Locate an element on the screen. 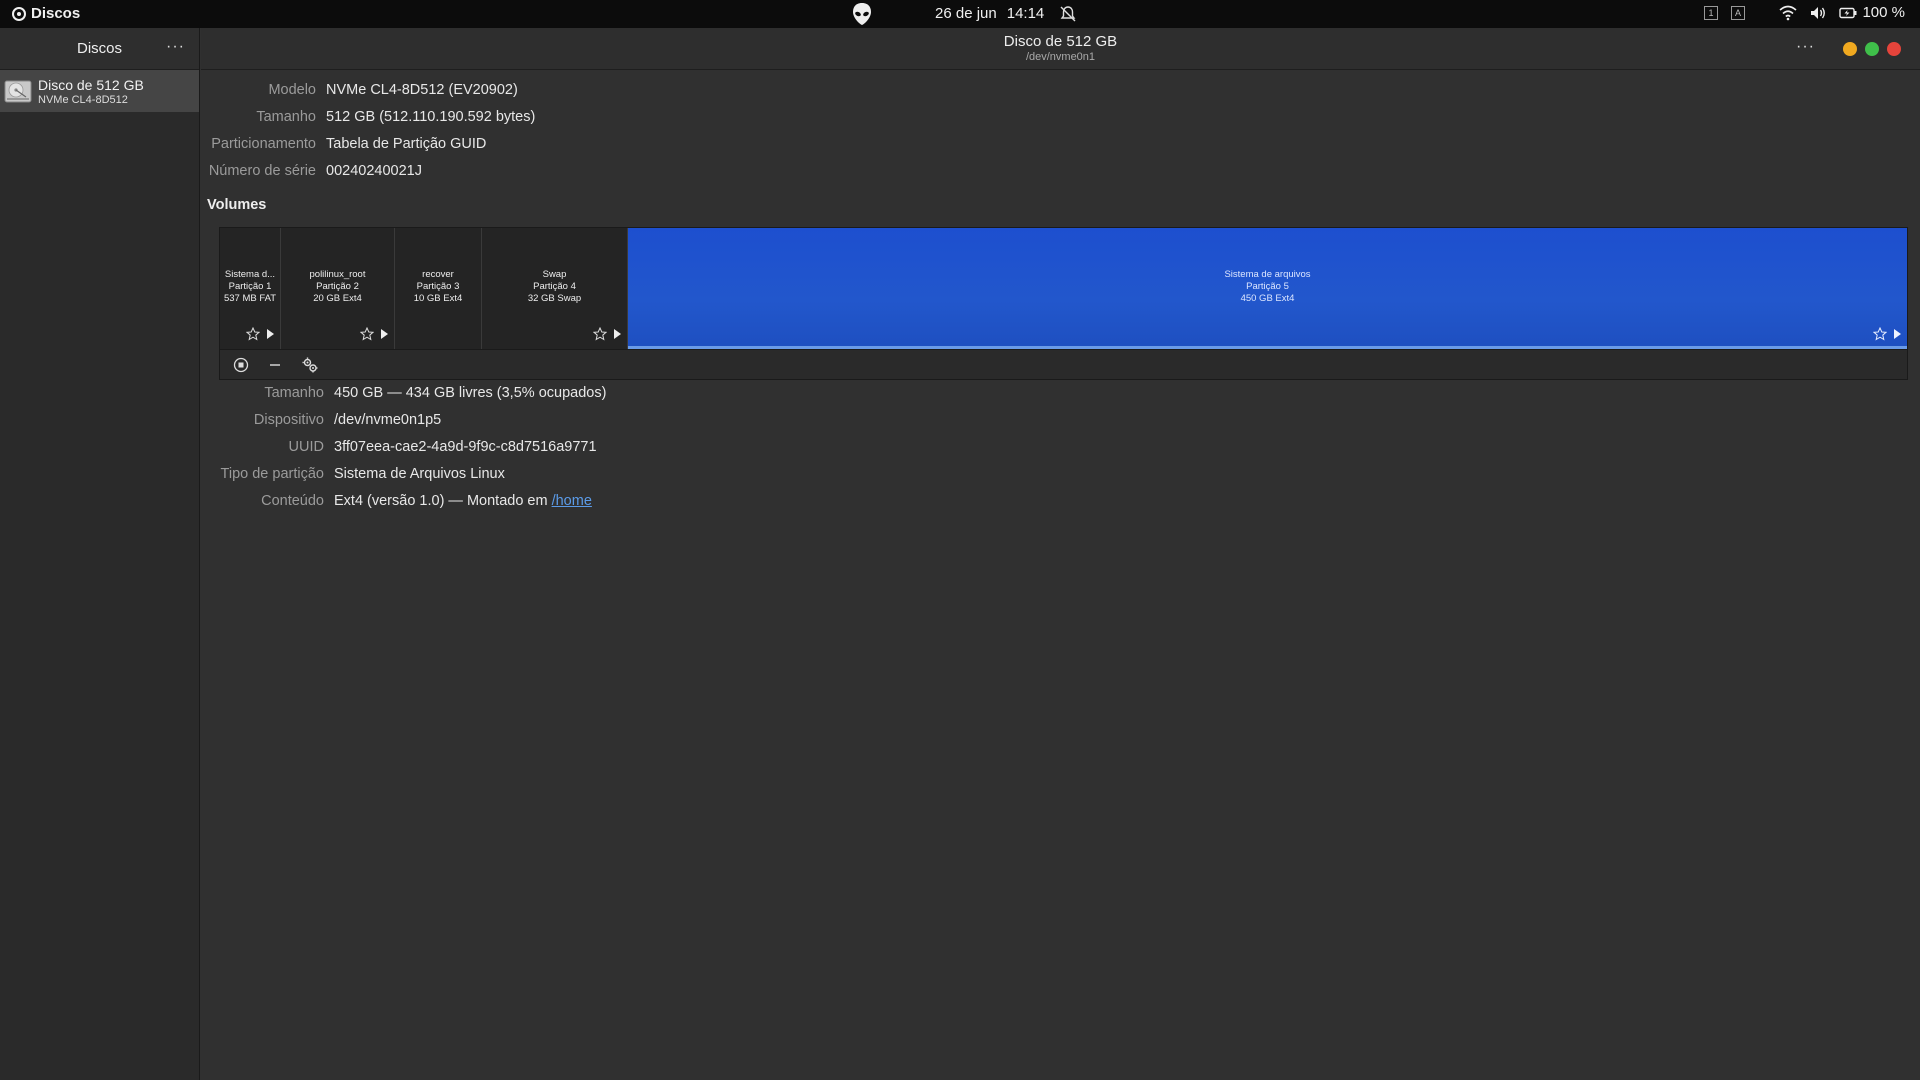  drive-partitioning-value: Tabela de Partição GUID is located at coordinates (406, 144).